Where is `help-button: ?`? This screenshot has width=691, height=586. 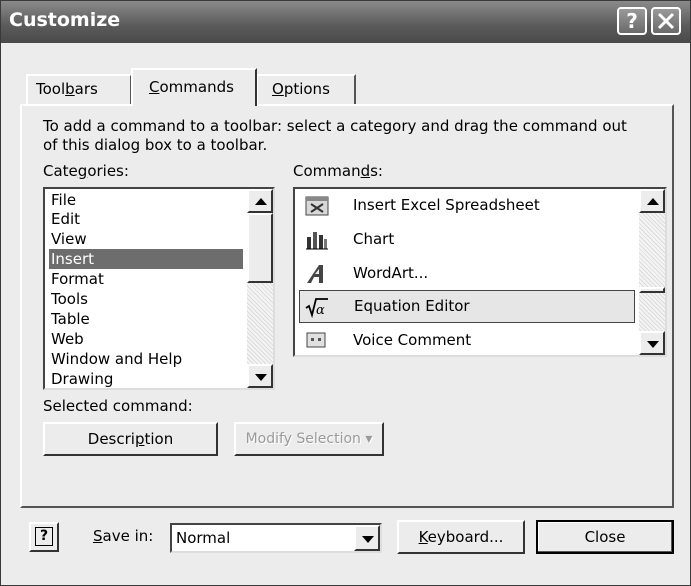
help-button: ? is located at coordinates (44, 537).